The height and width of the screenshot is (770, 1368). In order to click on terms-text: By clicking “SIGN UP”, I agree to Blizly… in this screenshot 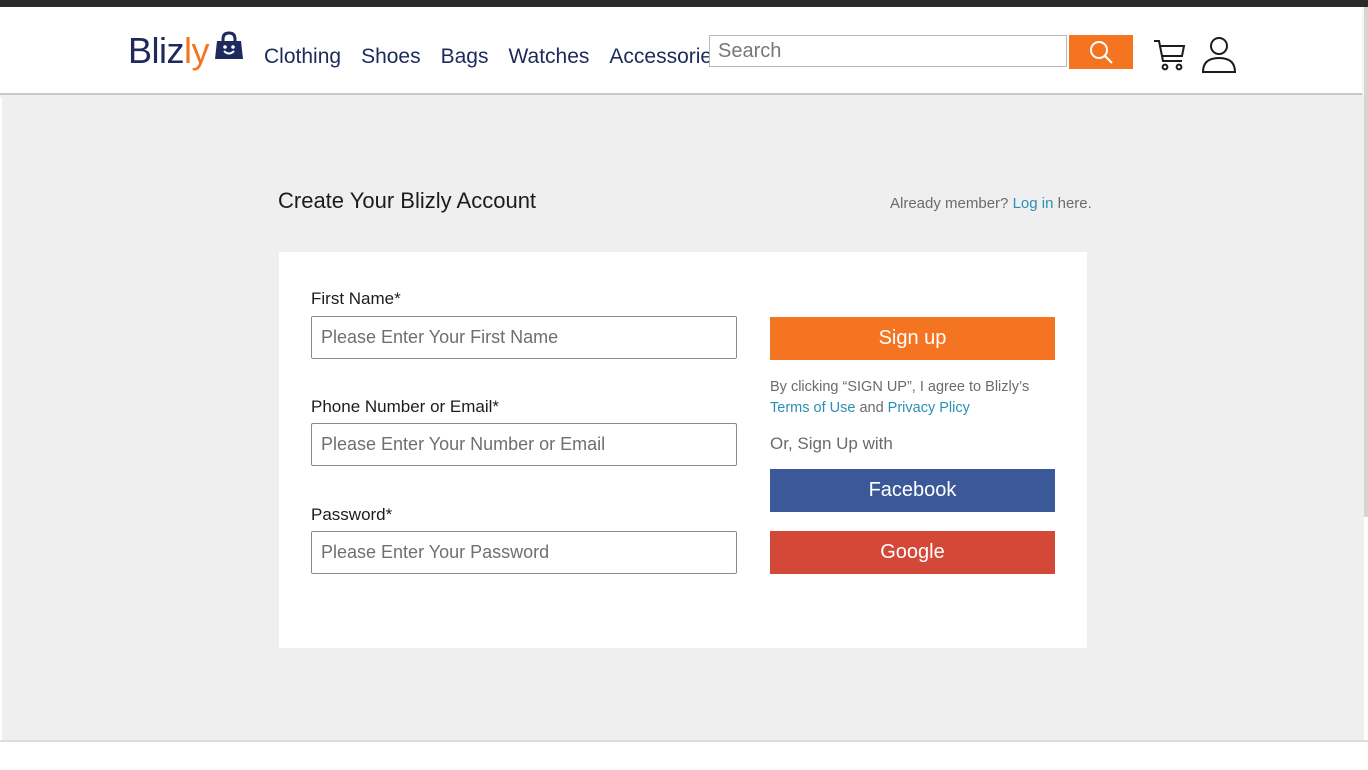, I will do `click(915, 398)`.